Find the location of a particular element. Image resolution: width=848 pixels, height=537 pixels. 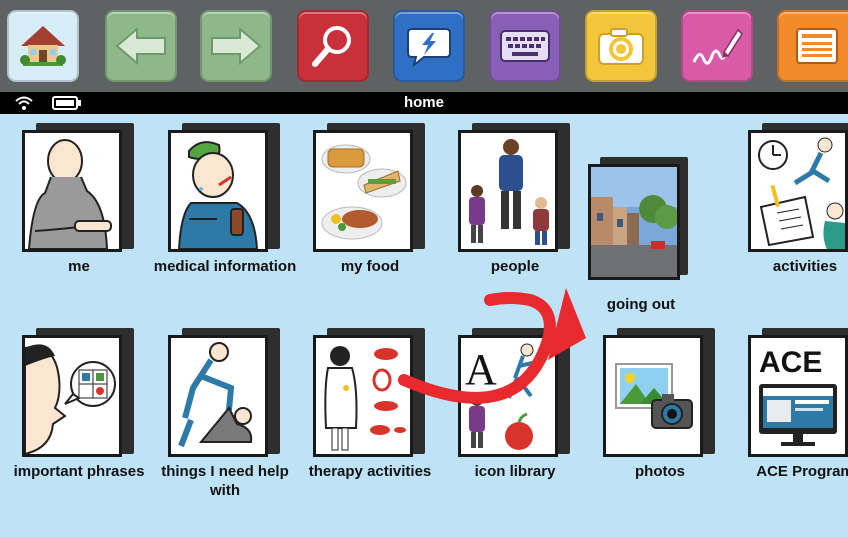

search-button is located at coordinates (333, 46).